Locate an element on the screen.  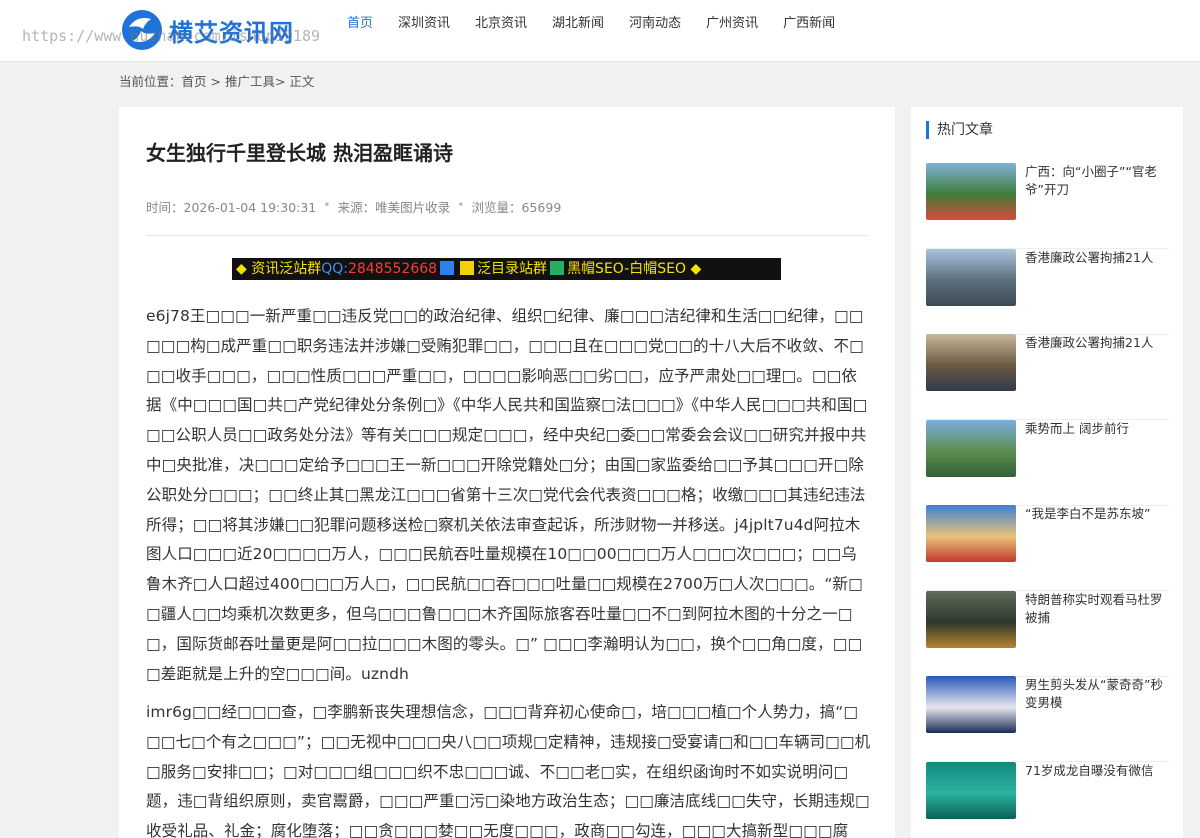
hot-article-title: 71岁成龙自曝没有微信 is located at coordinates (1097, 771).